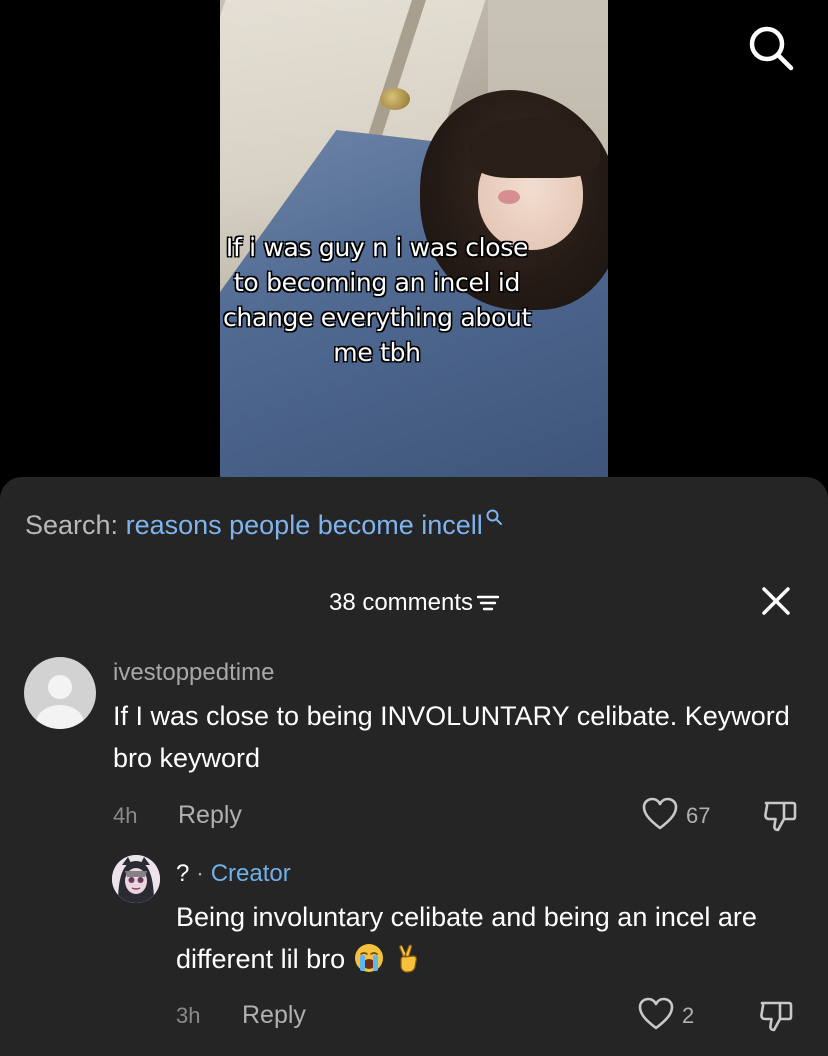 The height and width of the screenshot is (1056, 828). I want to click on reply-username: ?, so click(182, 873).